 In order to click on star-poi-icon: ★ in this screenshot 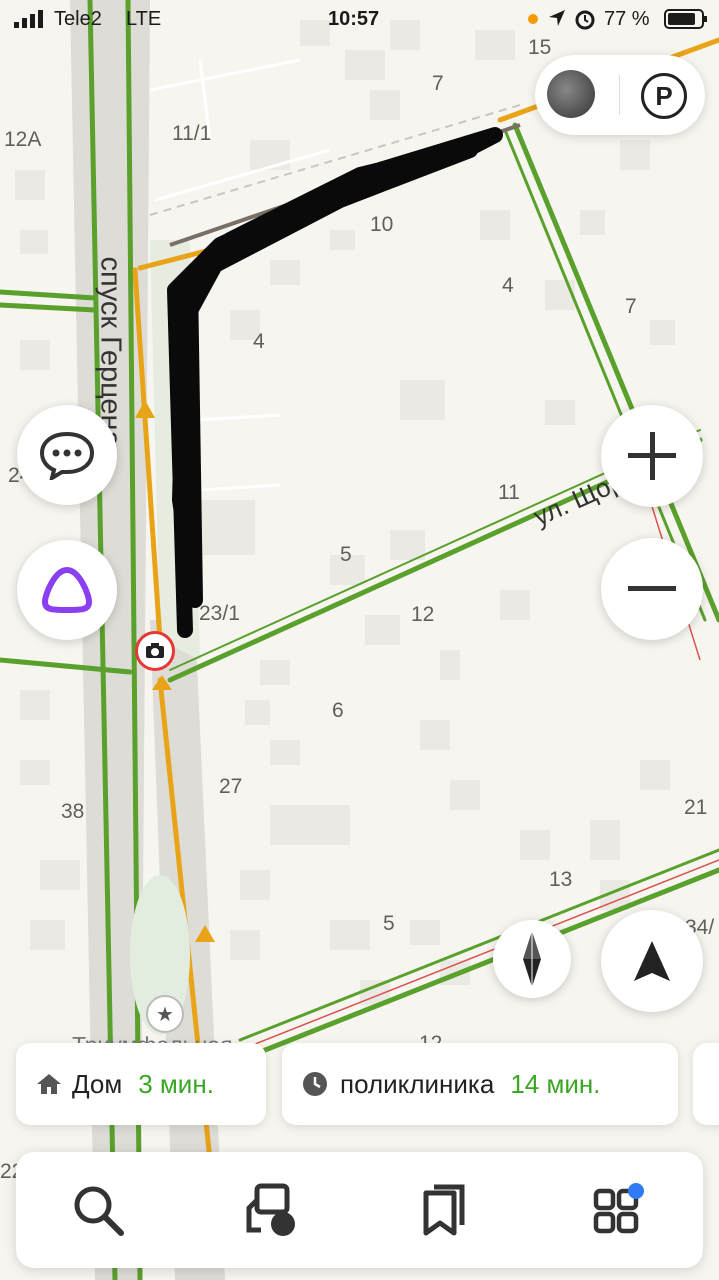, I will do `click(165, 1014)`.